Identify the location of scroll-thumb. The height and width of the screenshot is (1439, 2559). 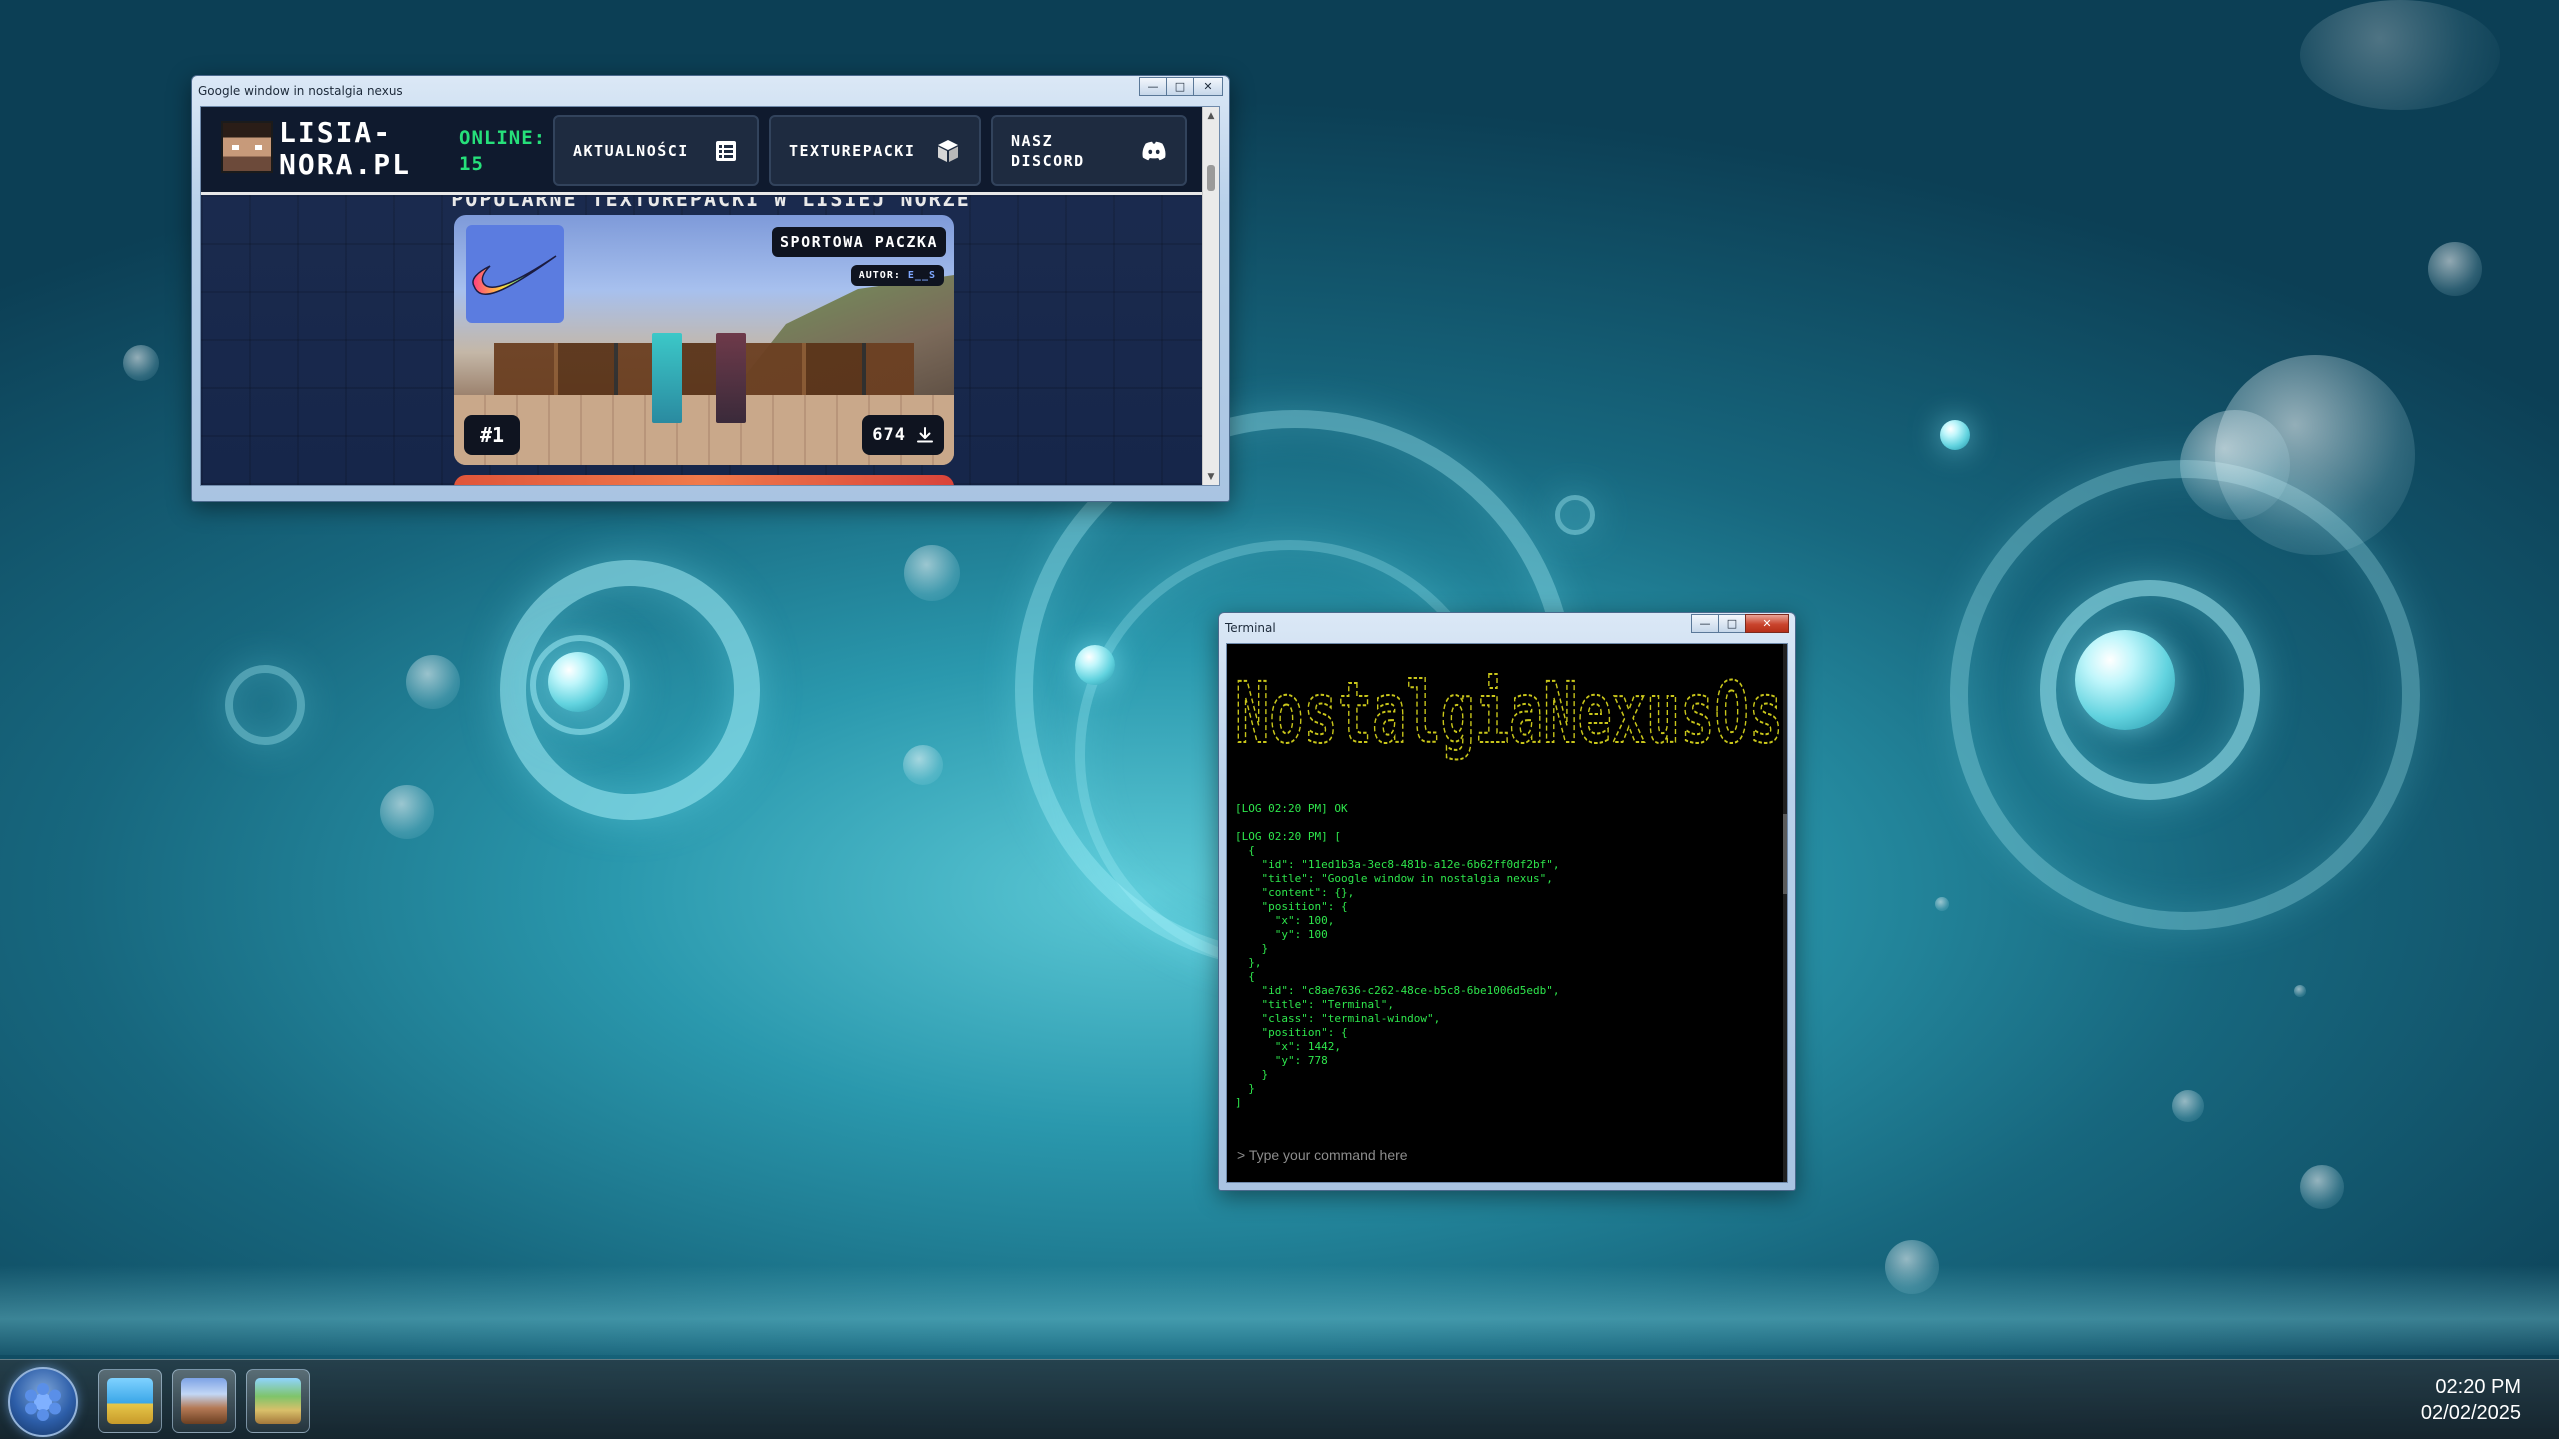
(1211, 178).